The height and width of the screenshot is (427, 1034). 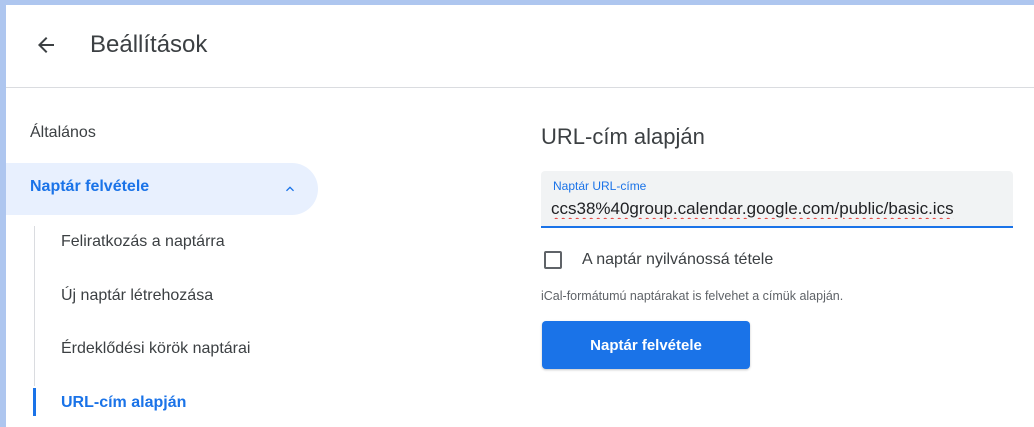 I want to click on page-title: Beállítások, so click(x=149, y=44).